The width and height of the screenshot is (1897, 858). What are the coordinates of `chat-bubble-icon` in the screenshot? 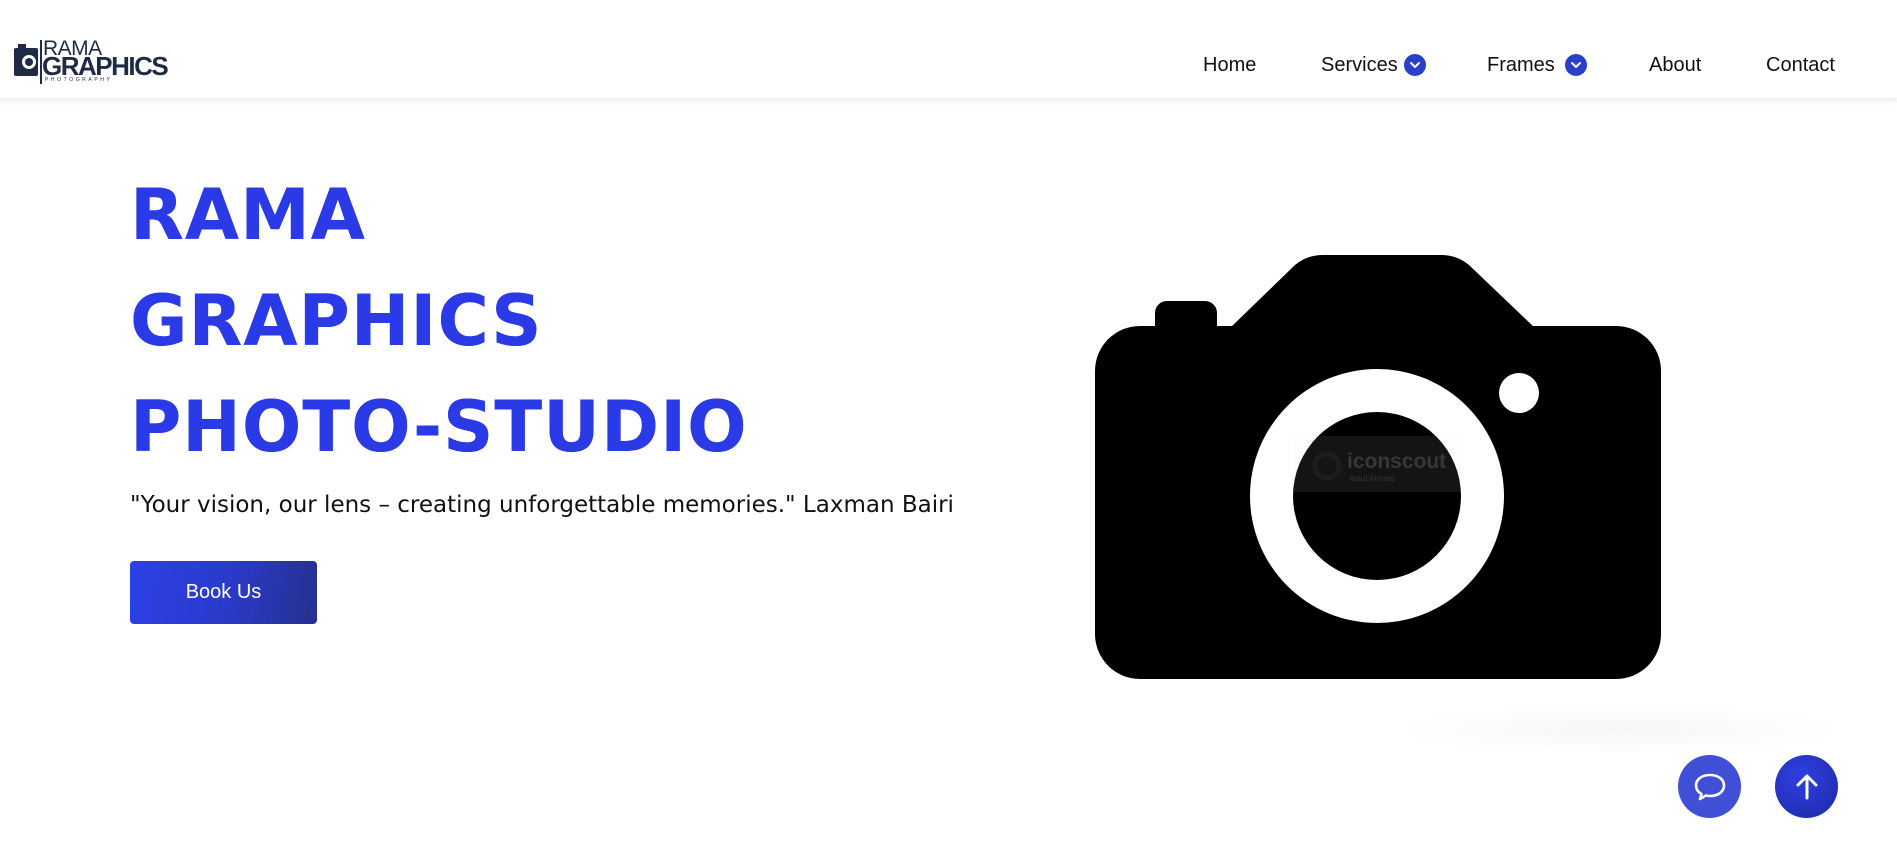 It's located at (1709, 786).